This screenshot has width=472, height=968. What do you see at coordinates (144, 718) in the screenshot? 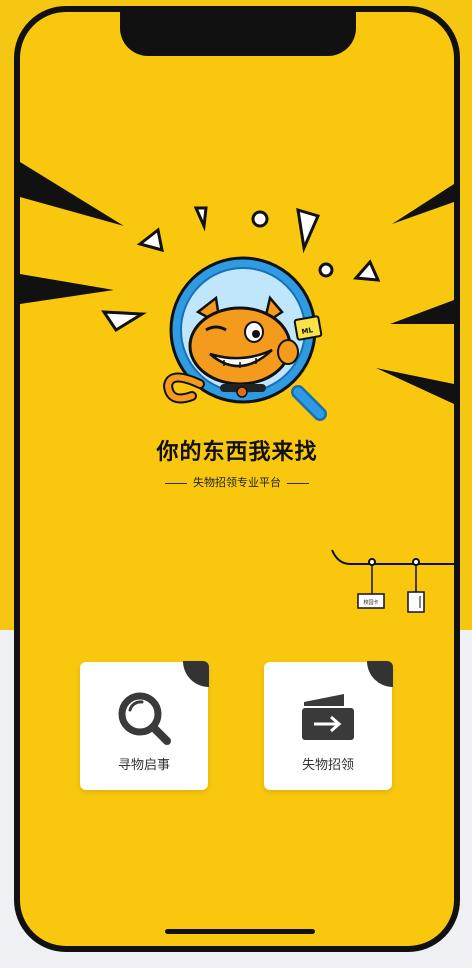
I see `magnifier-icon` at bounding box center [144, 718].